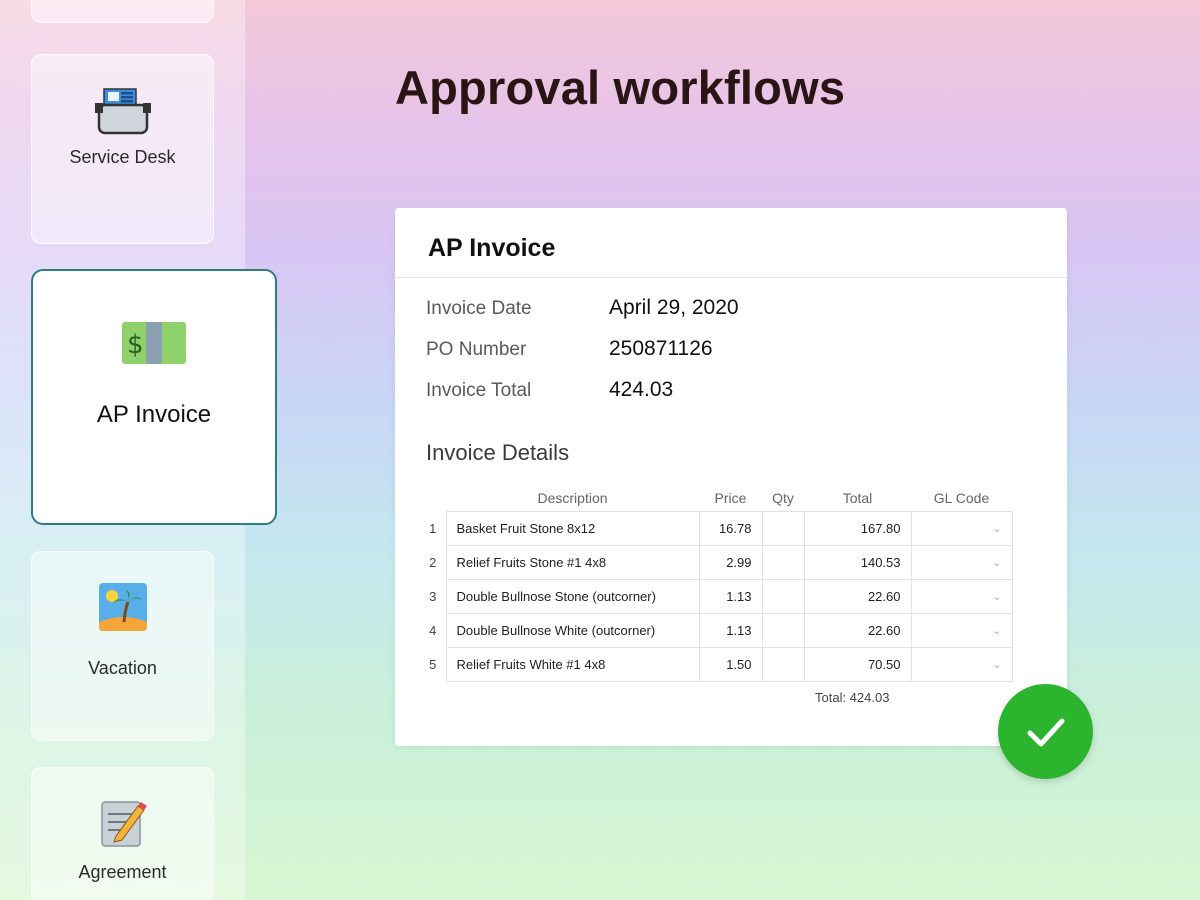 The width and height of the screenshot is (1200, 900). I want to click on workflow-card-ap-invoice: $ AP Invoice, so click(154, 397).